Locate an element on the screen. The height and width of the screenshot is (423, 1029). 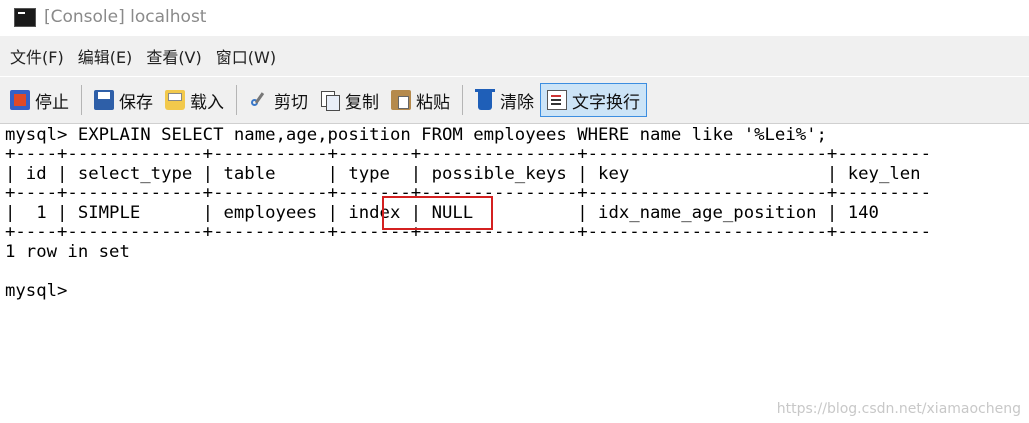
load-button: 载入 is located at coordinates (194, 100).